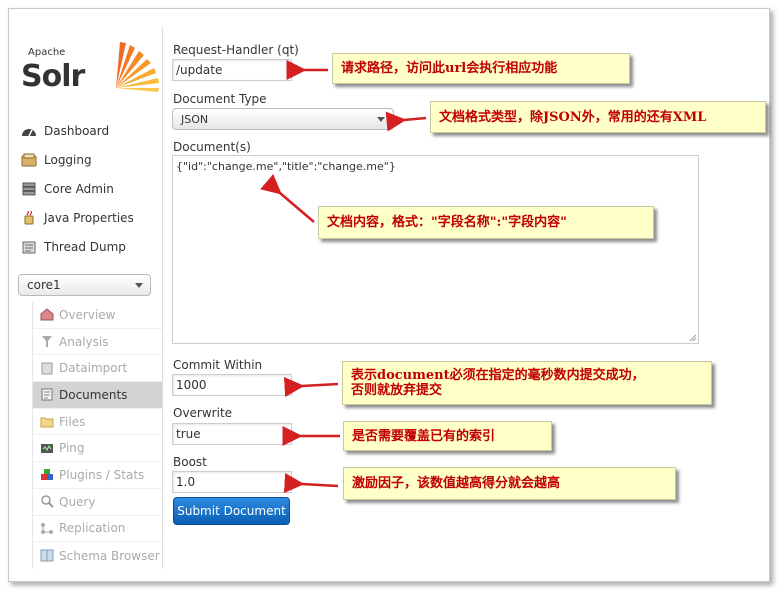  Describe the element at coordinates (447, 222) in the screenshot. I see `annotation-text: 文档内容，格式："字段名称":"字段内容"` at that location.